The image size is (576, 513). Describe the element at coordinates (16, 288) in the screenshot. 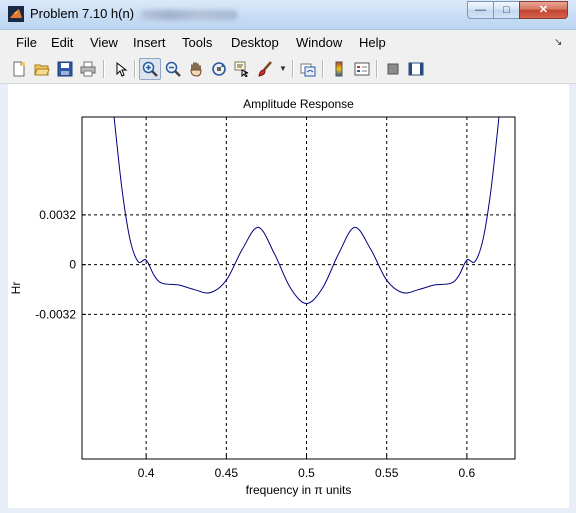

I see `y-axis-label: Hr` at that location.